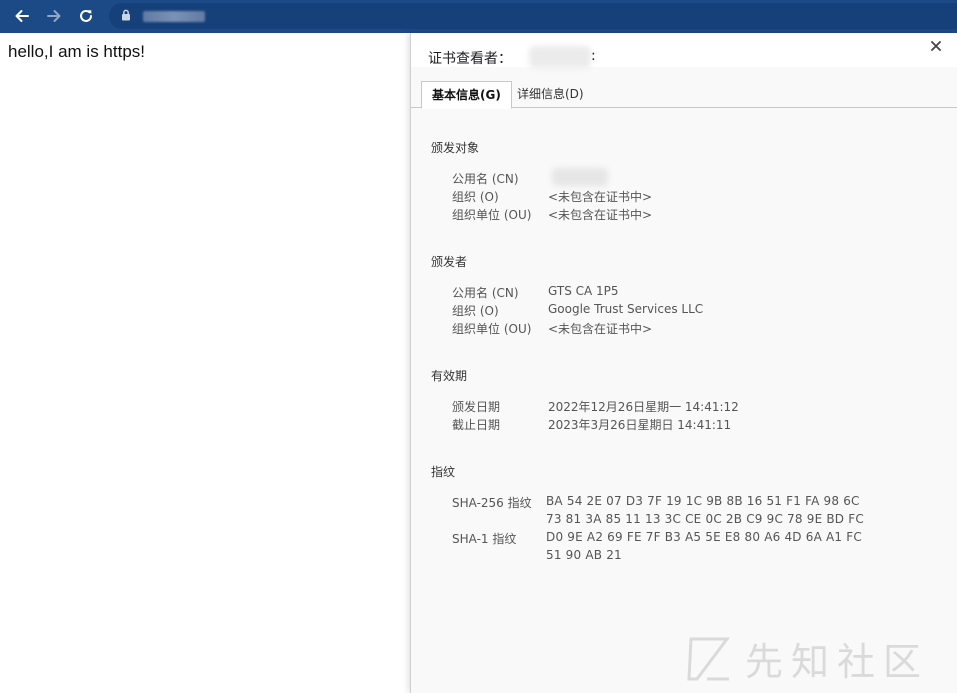 The height and width of the screenshot is (693, 957). What do you see at coordinates (484, 539) in the screenshot?
I see `sha1-label: SHA-1 指纹` at bounding box center [484, 539].